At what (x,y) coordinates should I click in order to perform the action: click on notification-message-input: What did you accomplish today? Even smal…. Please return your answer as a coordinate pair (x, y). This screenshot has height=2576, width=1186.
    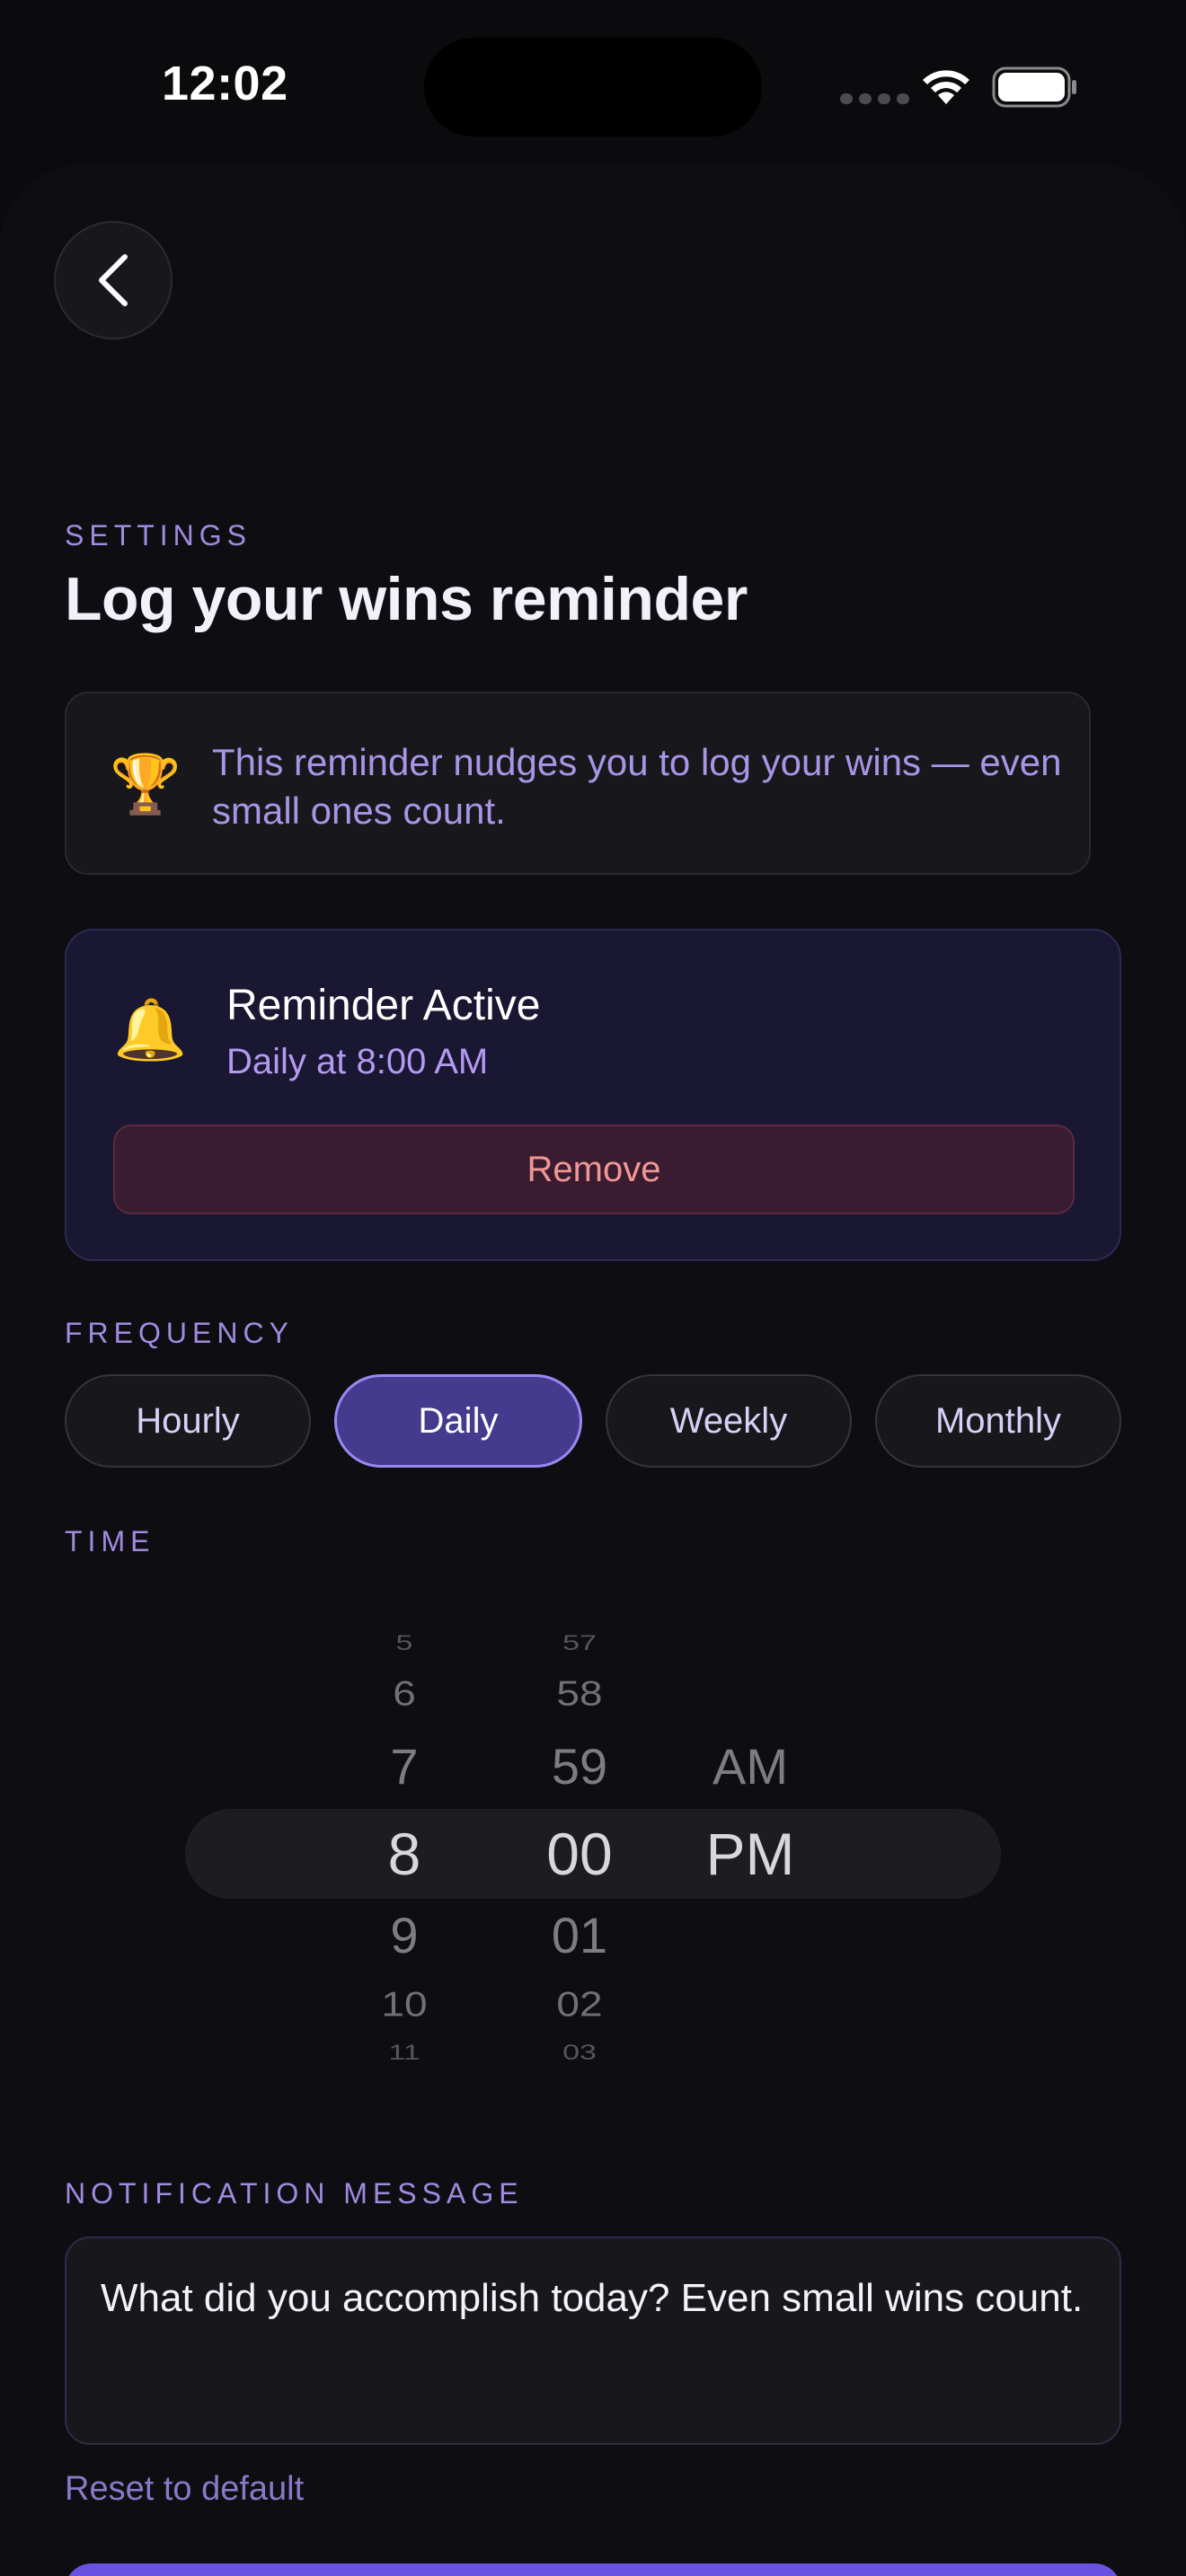
    Looking at the image, I should click on (593, 2340).